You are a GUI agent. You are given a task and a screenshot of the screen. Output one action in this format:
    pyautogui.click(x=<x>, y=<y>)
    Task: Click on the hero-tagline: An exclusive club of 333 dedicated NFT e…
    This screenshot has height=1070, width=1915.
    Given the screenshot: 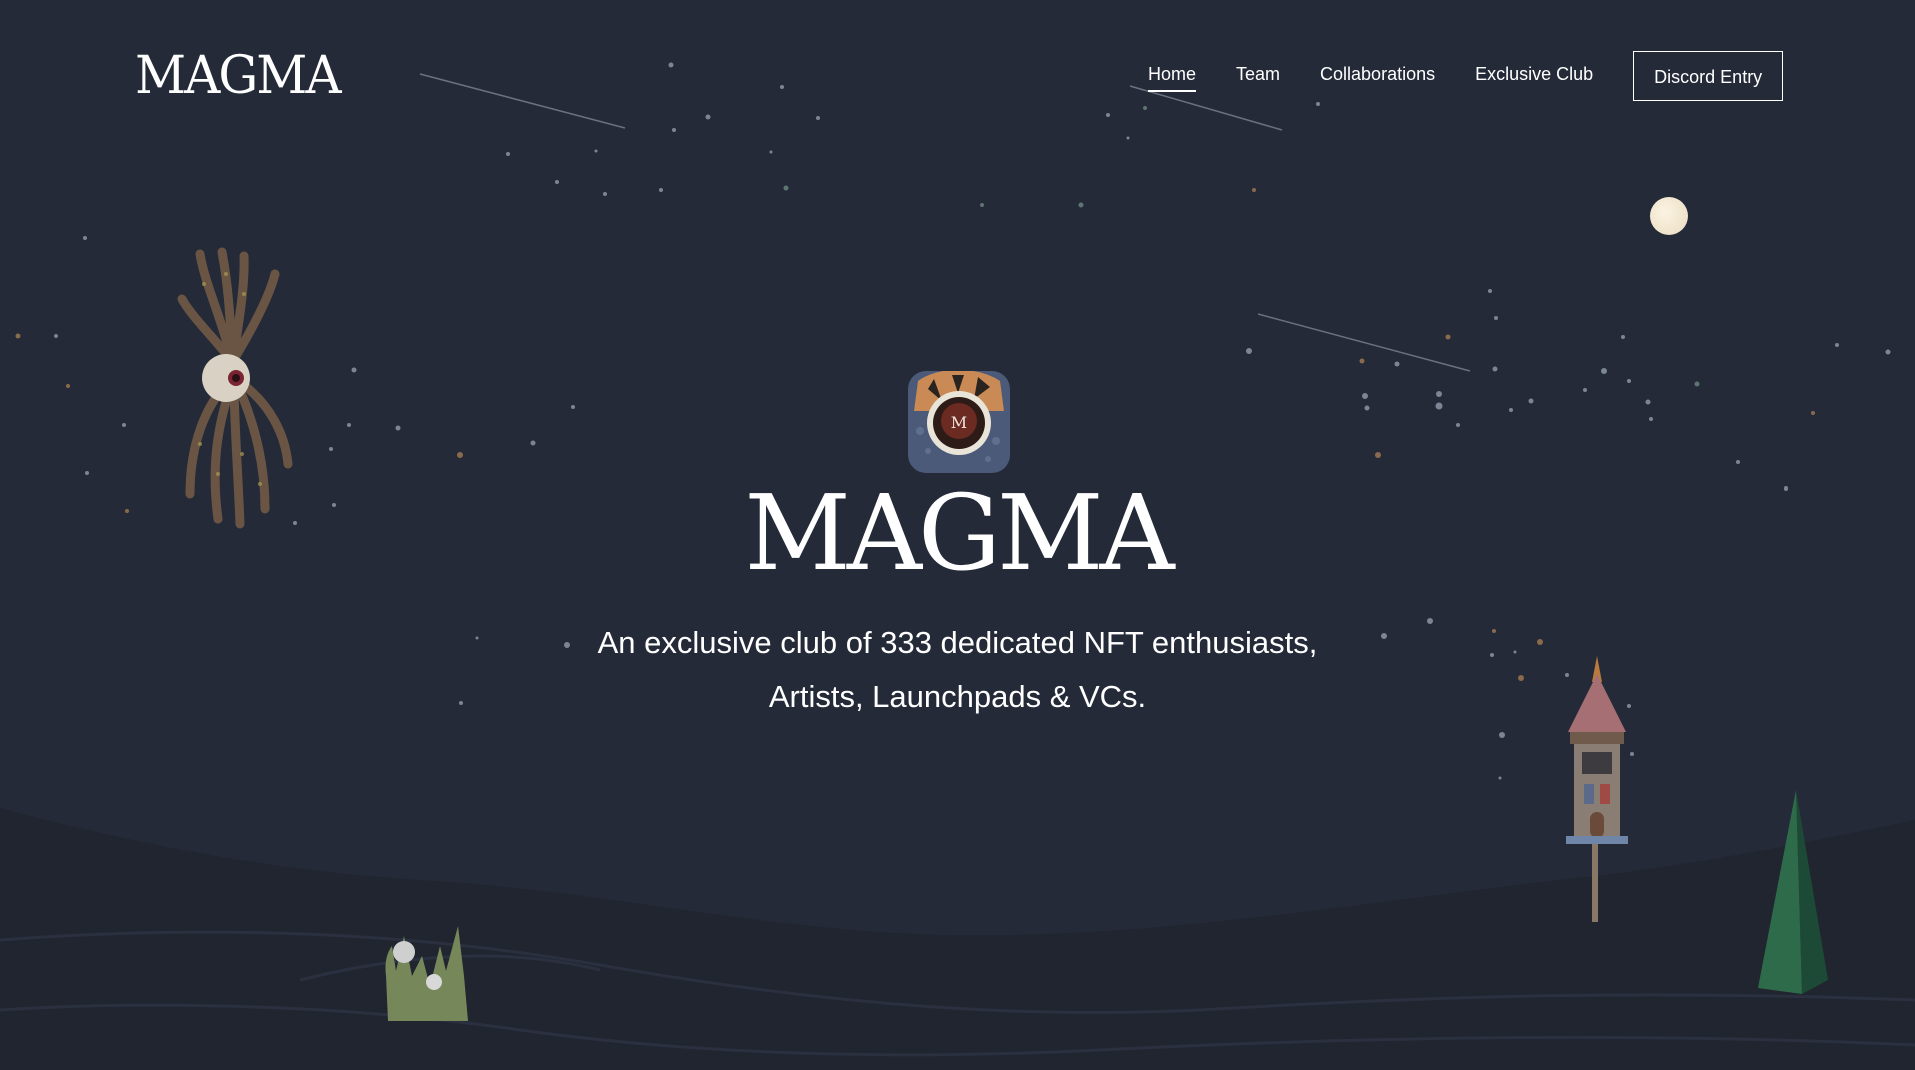 What is the action you would take?
    pyautogui.click(x=957, y=670)
    